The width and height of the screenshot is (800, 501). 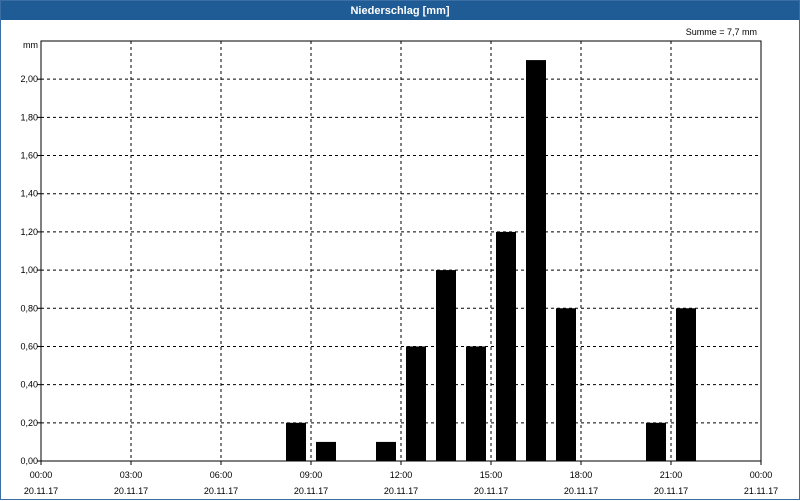 I want to click on y-tick-label: 1,00, so click(x=29, y=270).